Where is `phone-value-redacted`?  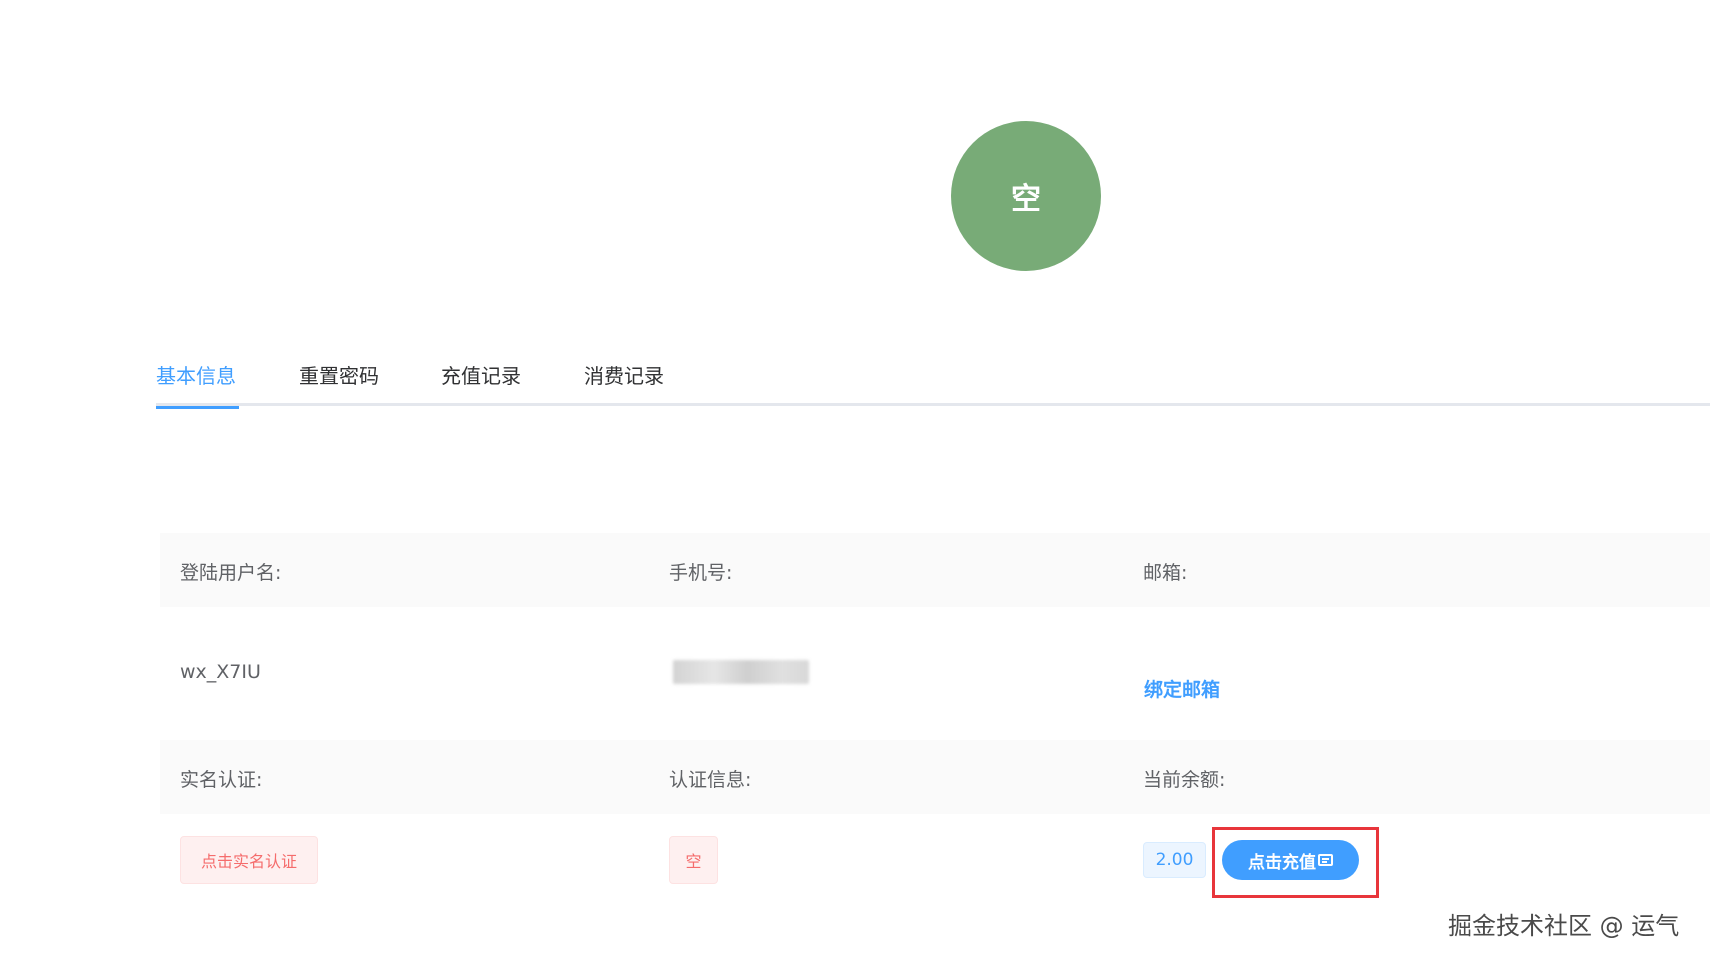 phone-value-redacted is located at coordinates (741, 672).